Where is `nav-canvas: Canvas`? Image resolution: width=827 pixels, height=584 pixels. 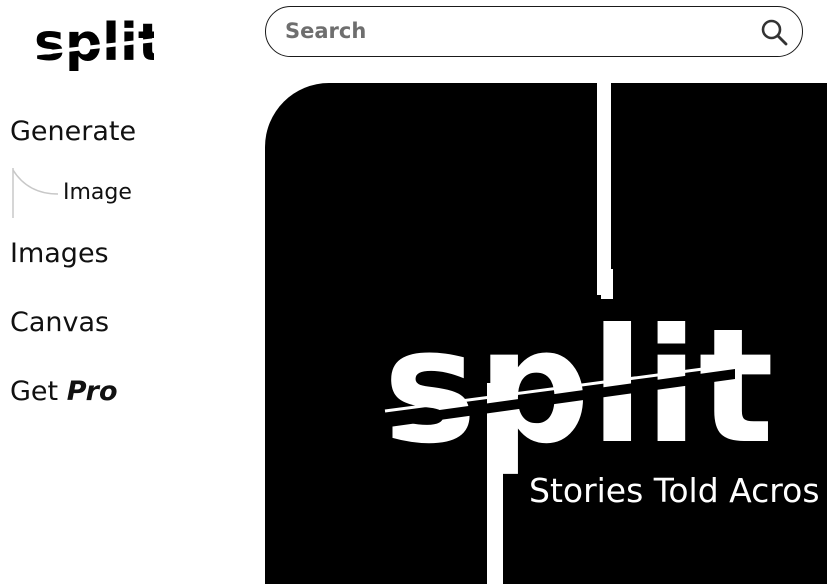 nav-canvas: Canvas is located at coordinates (59, 322).